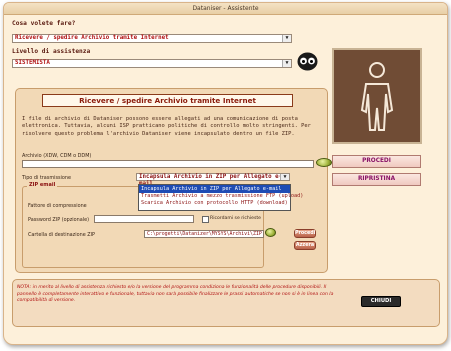 Image resolution: width=451 pixels, height=351 pixels. Describe the element at coordinates (144, 219) in the screenshot. I see `password-input` at that location.